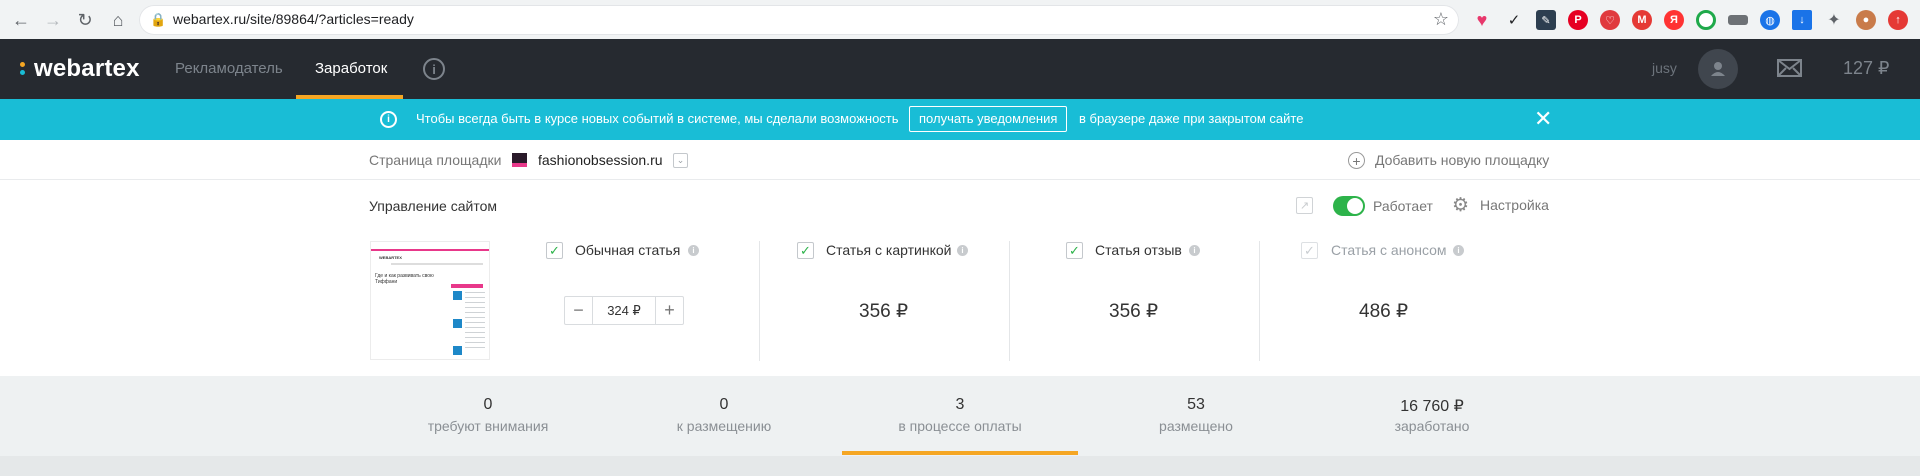 This screenshot has height=476, width=1920. I want to click on download-extension-icon: ↓, so click(1802, 20).